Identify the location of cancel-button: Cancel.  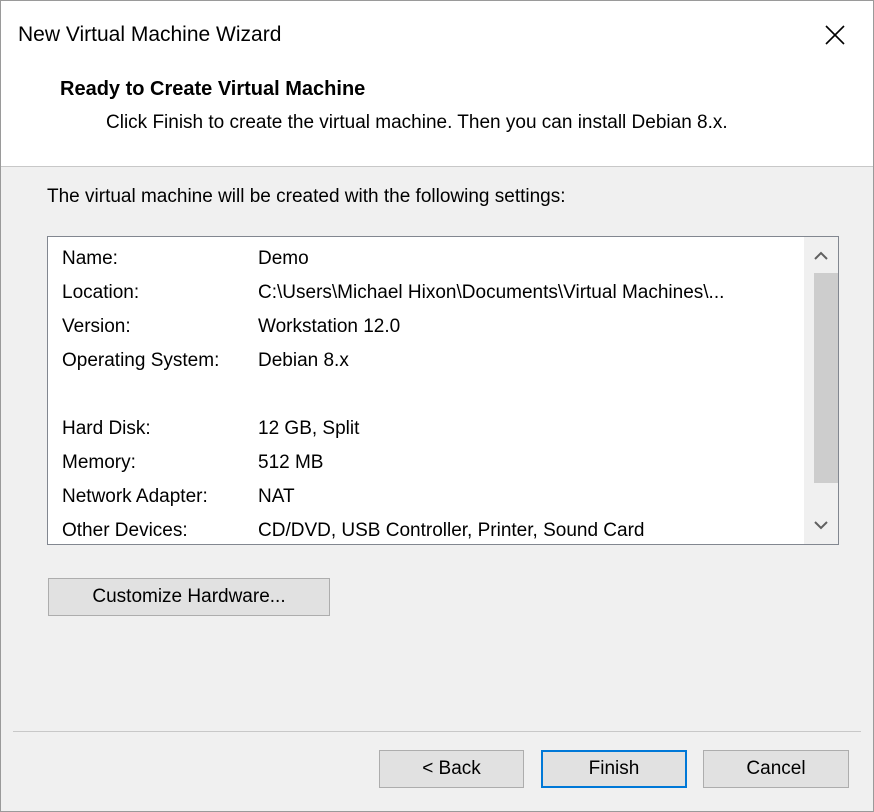
(776, 769).